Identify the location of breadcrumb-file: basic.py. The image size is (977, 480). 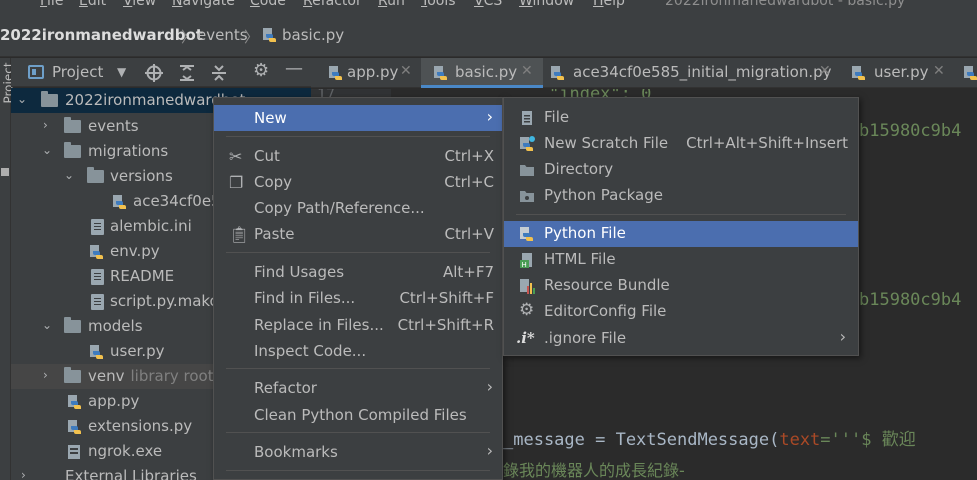
(313, 35).